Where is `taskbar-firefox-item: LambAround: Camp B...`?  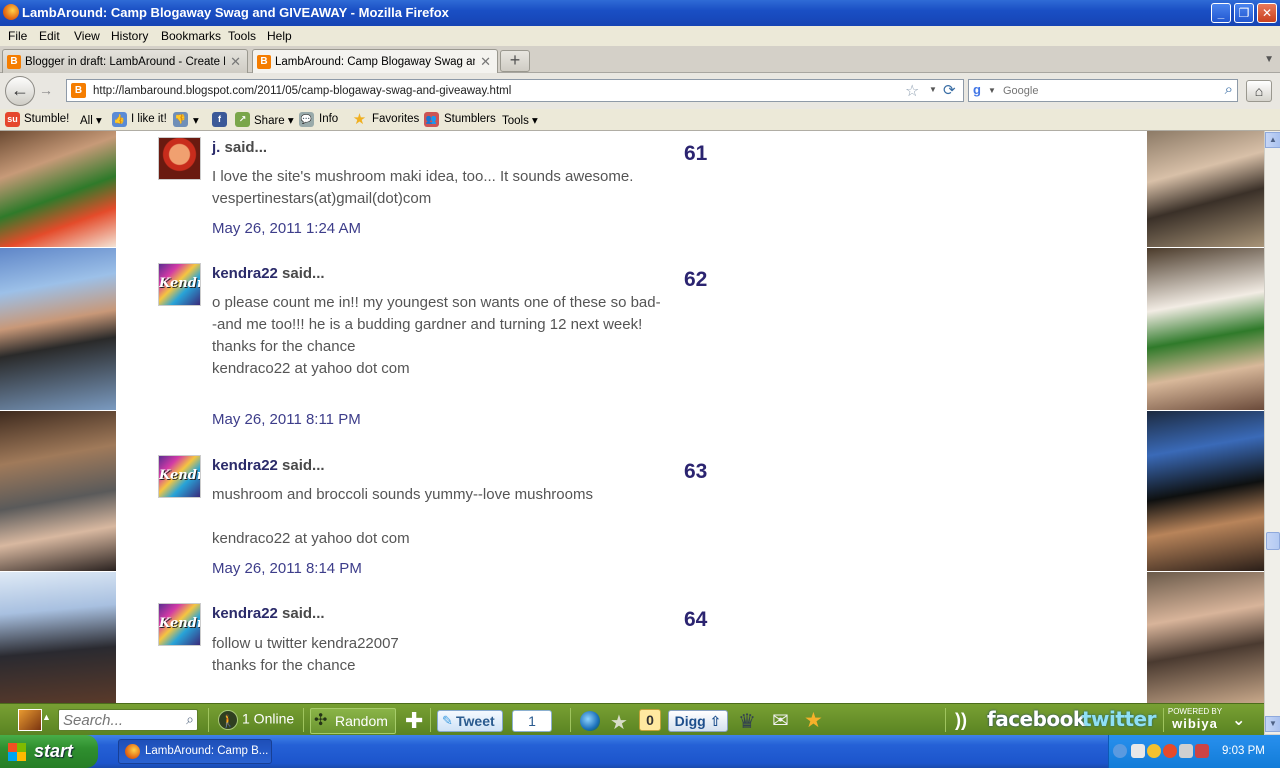 taskbar-firefox-item: LambAround: Camp B... is located at coordinates (195, 751).